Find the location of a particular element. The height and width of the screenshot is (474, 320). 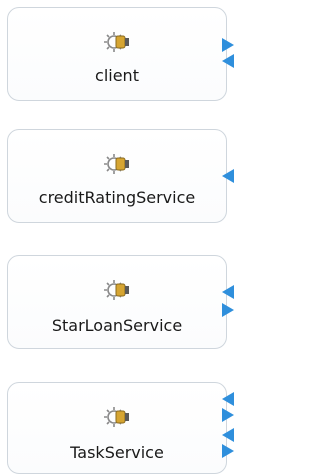

component-label: StarLoanService is located at coordinates (117, 325).